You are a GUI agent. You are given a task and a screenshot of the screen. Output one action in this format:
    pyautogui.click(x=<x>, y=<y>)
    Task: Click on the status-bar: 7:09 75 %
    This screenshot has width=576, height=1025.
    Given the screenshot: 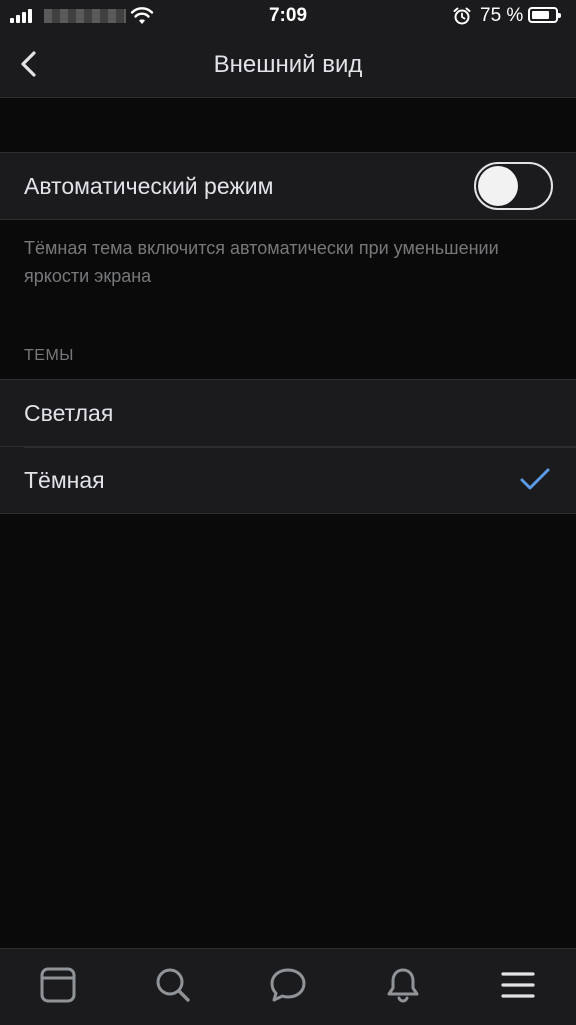 What is the action you would take?
    pyautogui.click(x=288, y=16)
    